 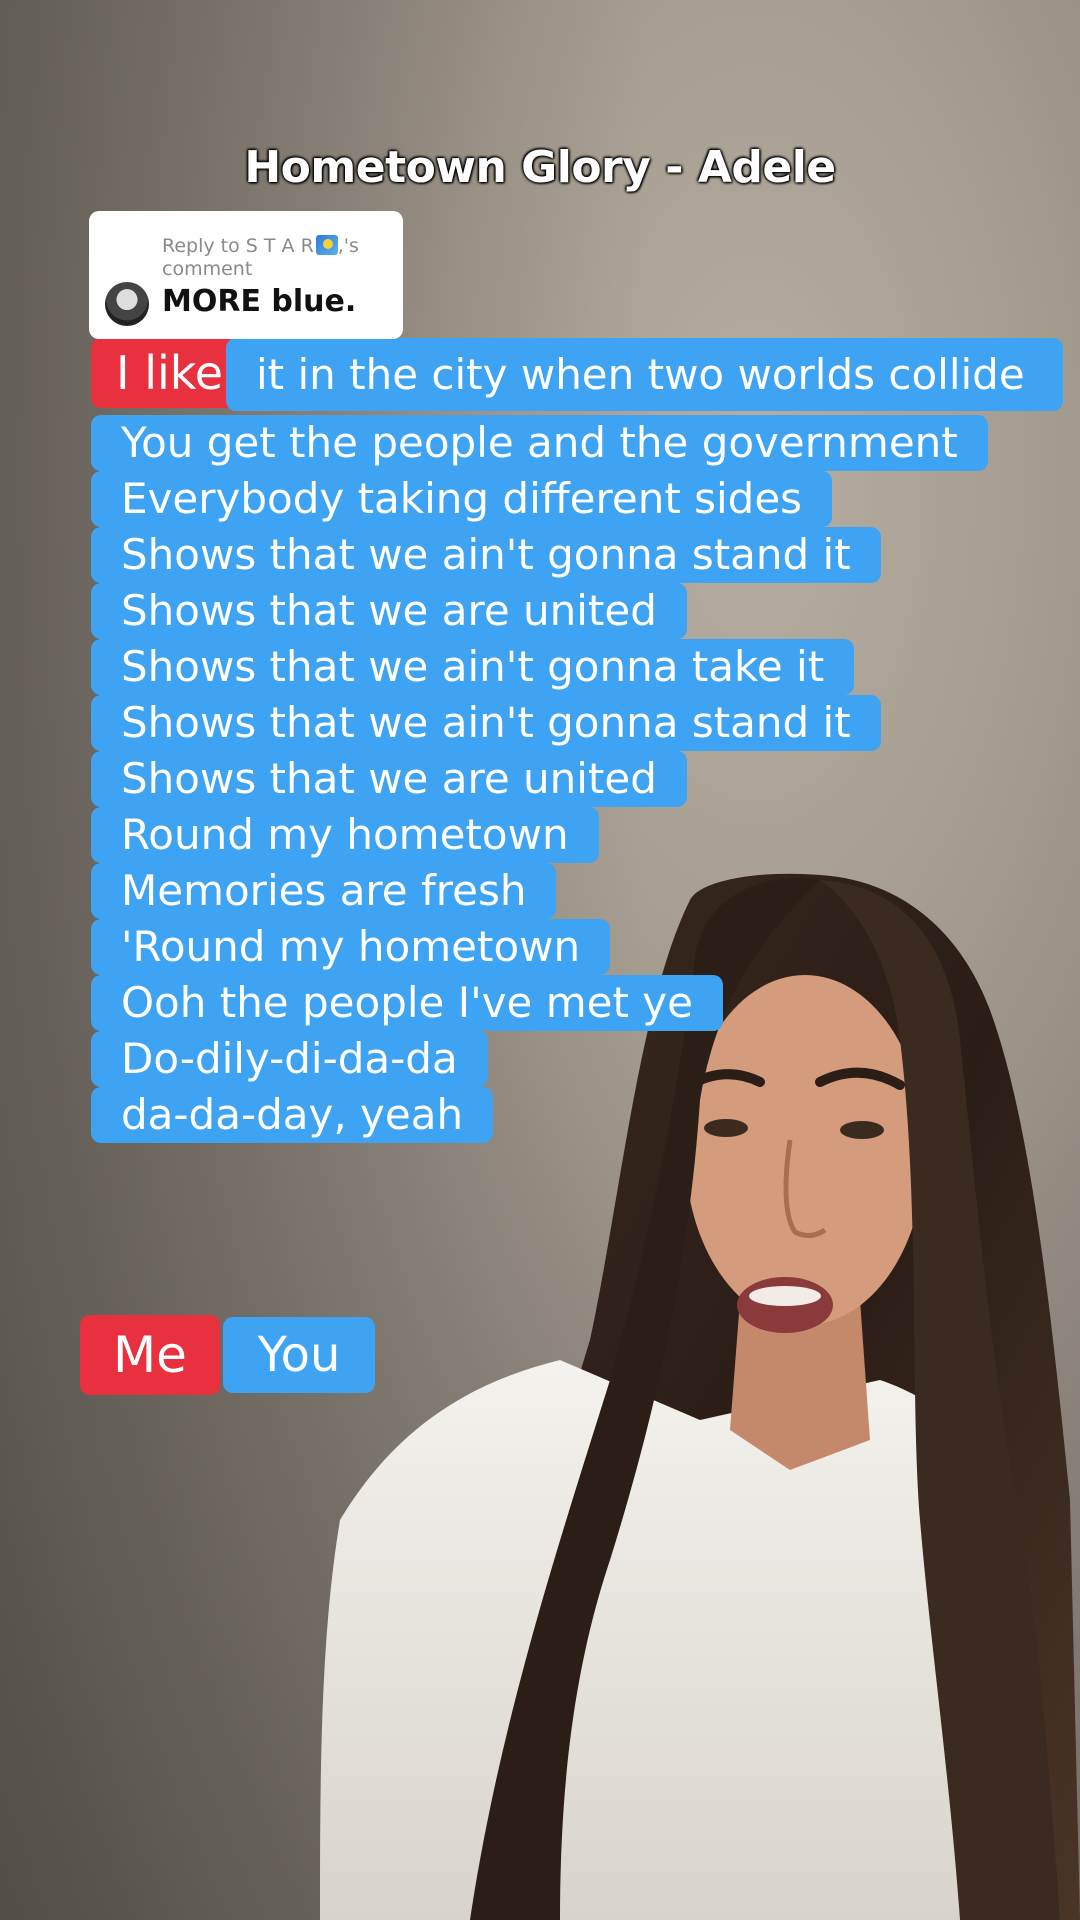 What do you see at coordinates (280, 246) in the screenshot?
I see `reply-username: S T A R` at bounding box center [280, 246].